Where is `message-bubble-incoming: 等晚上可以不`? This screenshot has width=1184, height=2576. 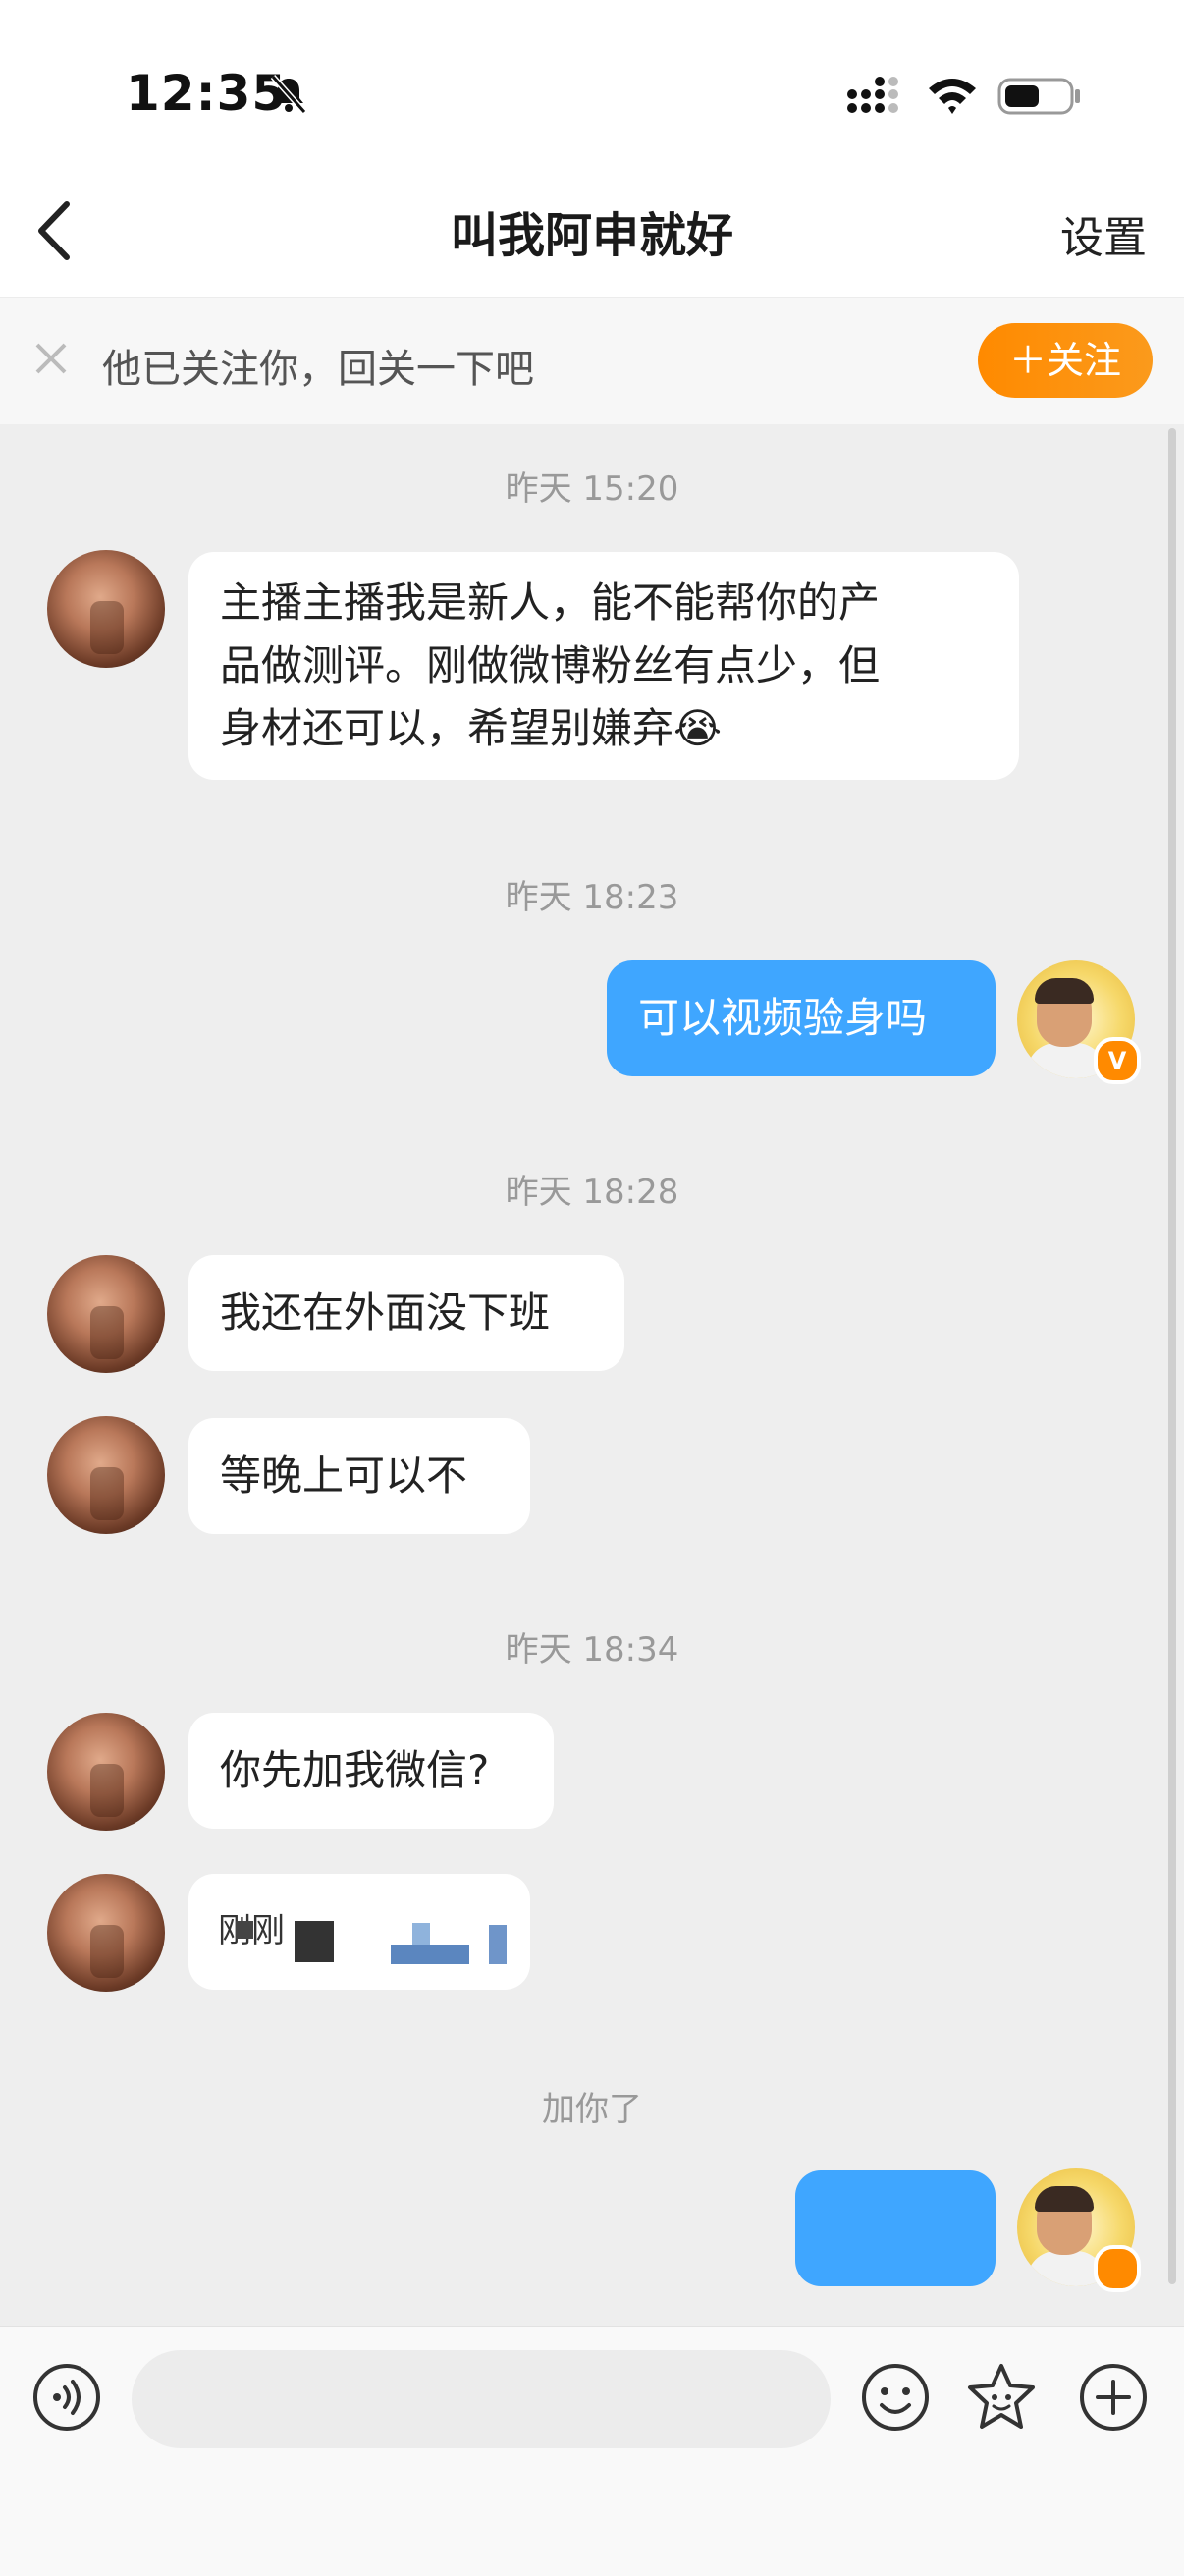 message-bubble-incoming: 等晚上可以不 is located at coordinates (359, 1476).